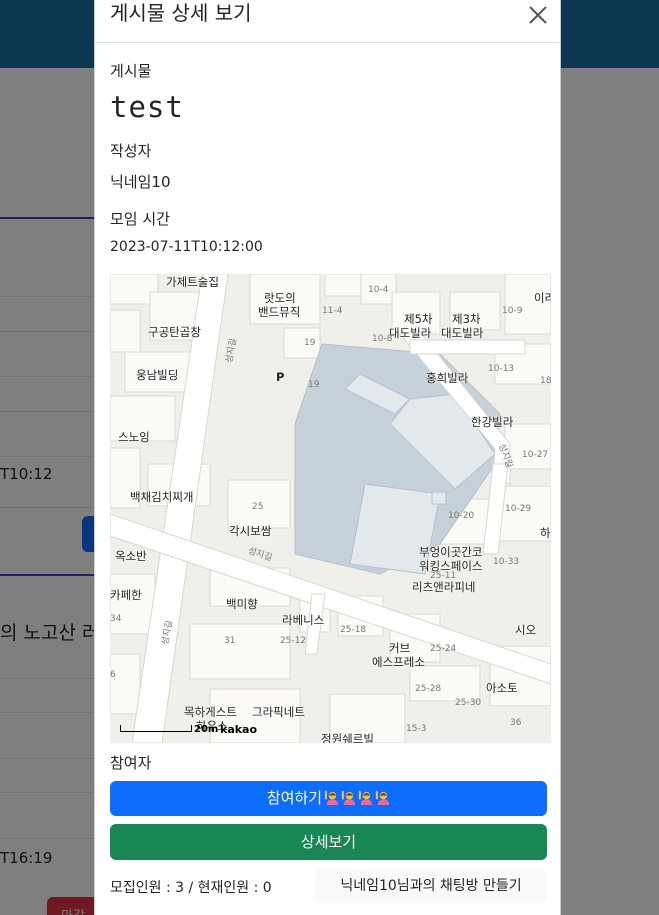  What do you see at coordinates (258, 507) in the screenshot?
I see `map-lot-number: 25` at bounding box center [258, 507].